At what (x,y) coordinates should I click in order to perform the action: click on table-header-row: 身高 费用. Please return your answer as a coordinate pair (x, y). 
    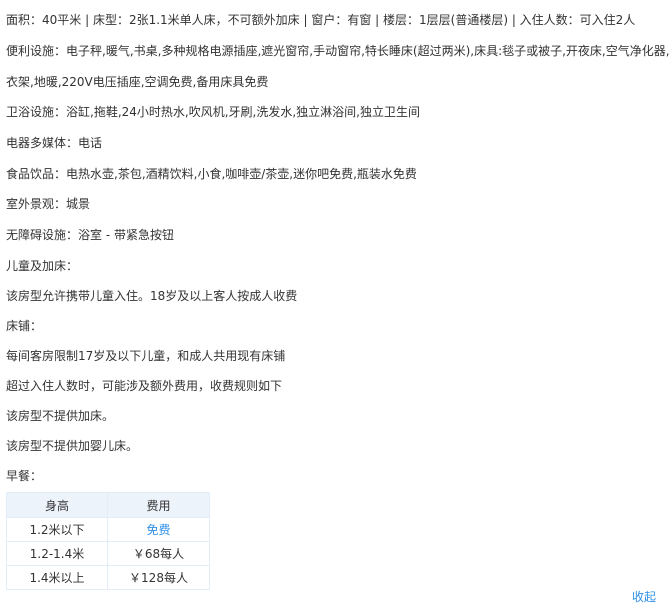
    Looking at the image, I should click on (108, 505).